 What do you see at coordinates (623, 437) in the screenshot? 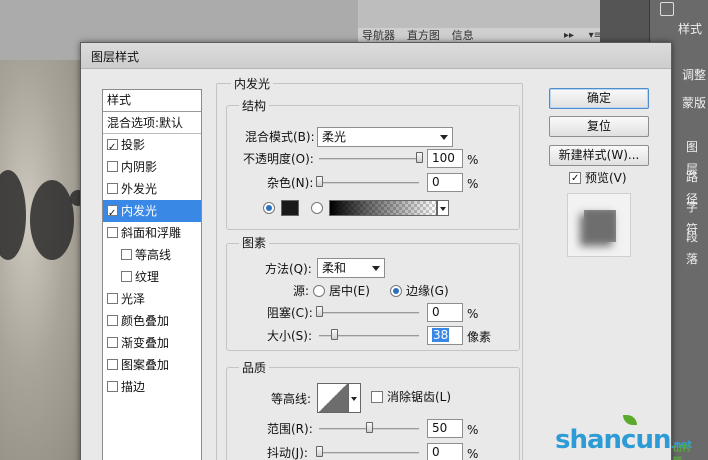
I see `site-watermark-logo: shancun.net 山村网` at bounding box center [623, 437].